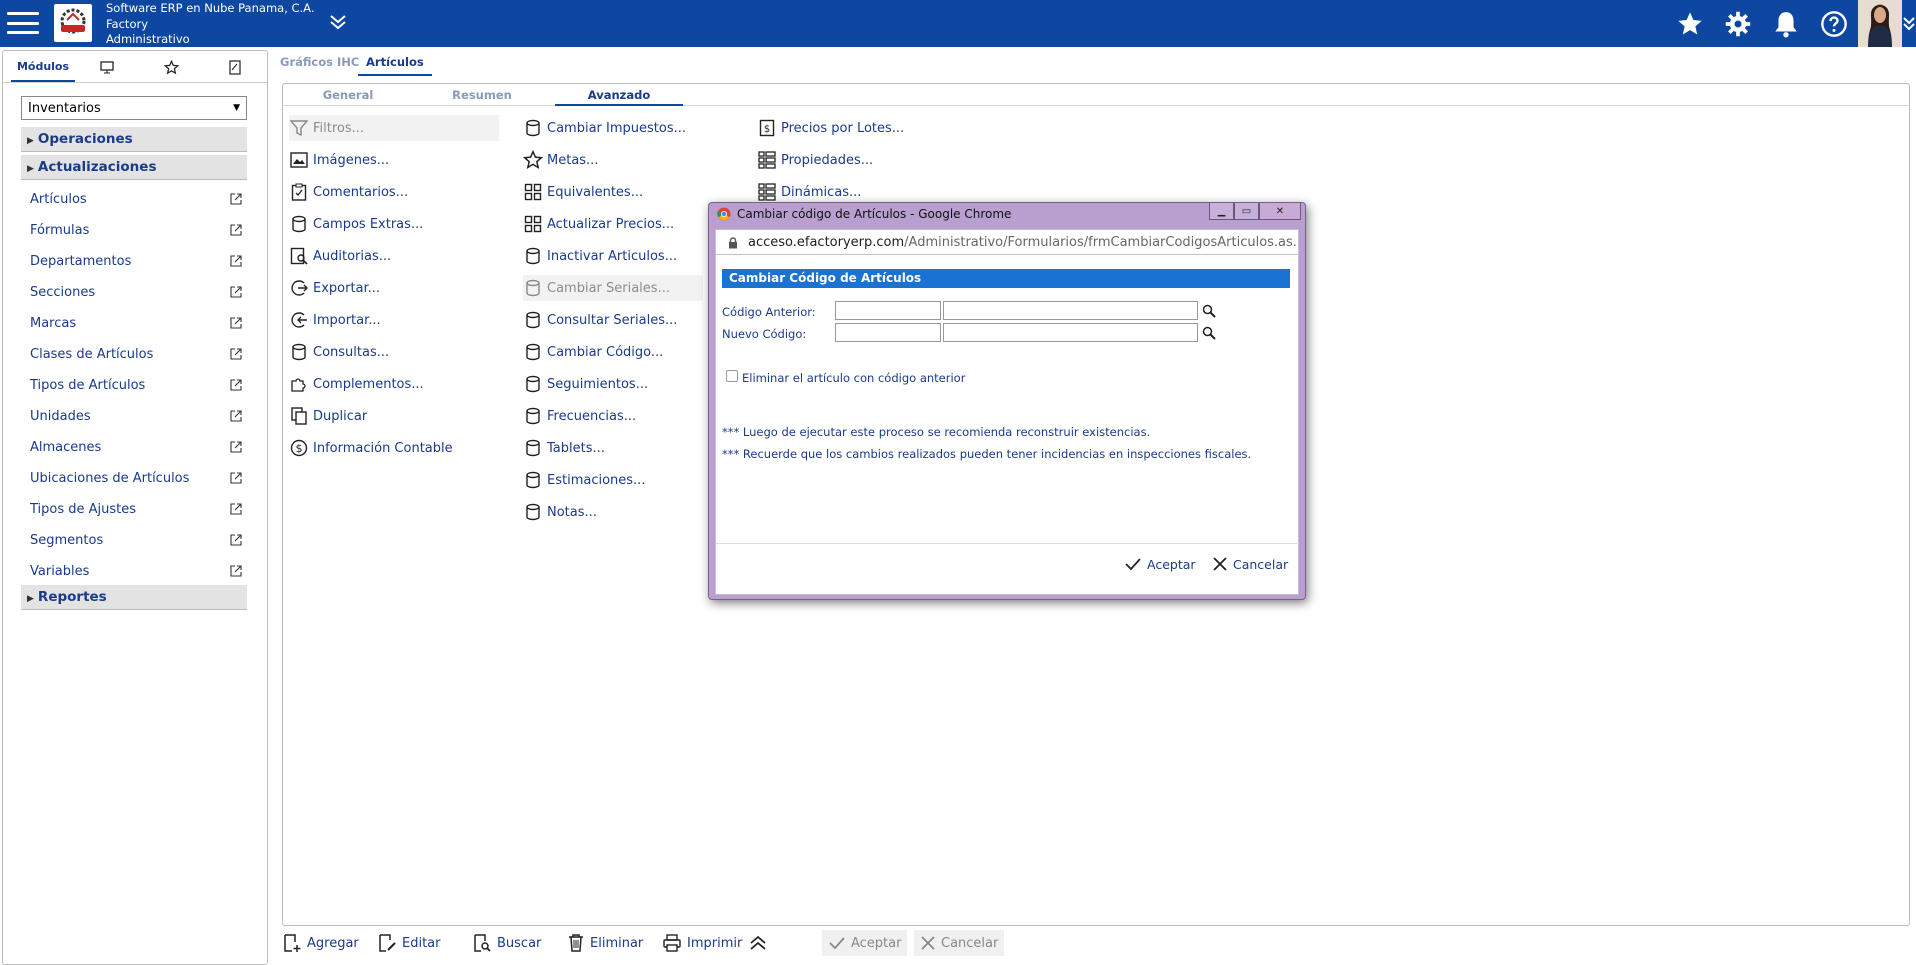 This screenshot has height=965, width=1916. I want to click on nuevo-codigo-input, so click(888, 332).